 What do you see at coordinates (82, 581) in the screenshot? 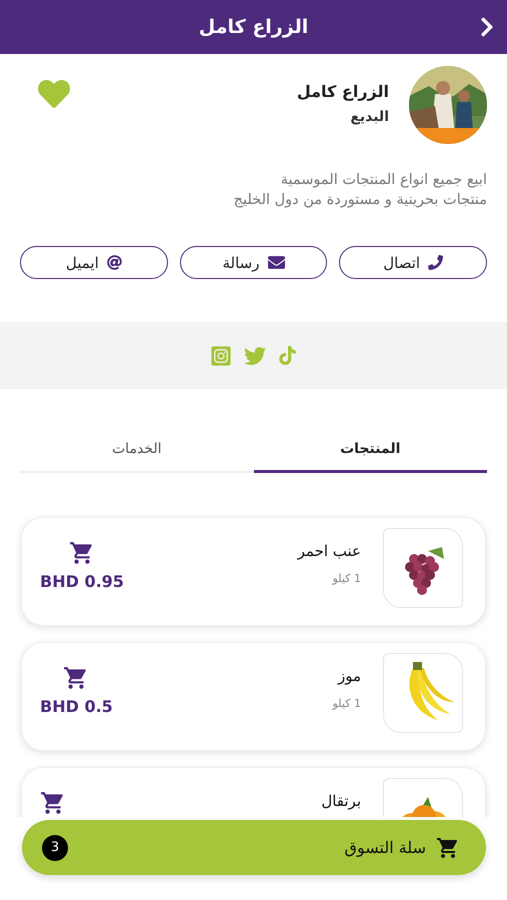
I see `product-price: BHD 0.95` at bounding box center [82, 581].